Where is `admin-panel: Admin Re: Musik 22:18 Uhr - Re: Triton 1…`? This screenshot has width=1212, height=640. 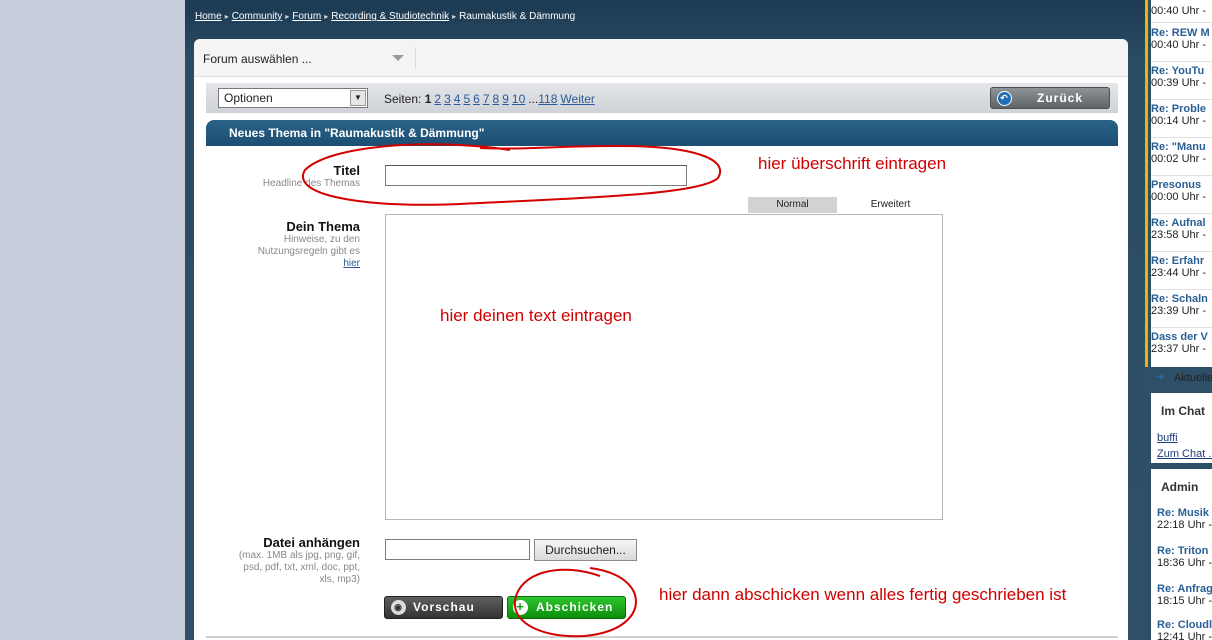
admin-panel: Admin Re: Musik 22:18 Uhr - Re: Triton 1… is located at coordinates (1181, 554).